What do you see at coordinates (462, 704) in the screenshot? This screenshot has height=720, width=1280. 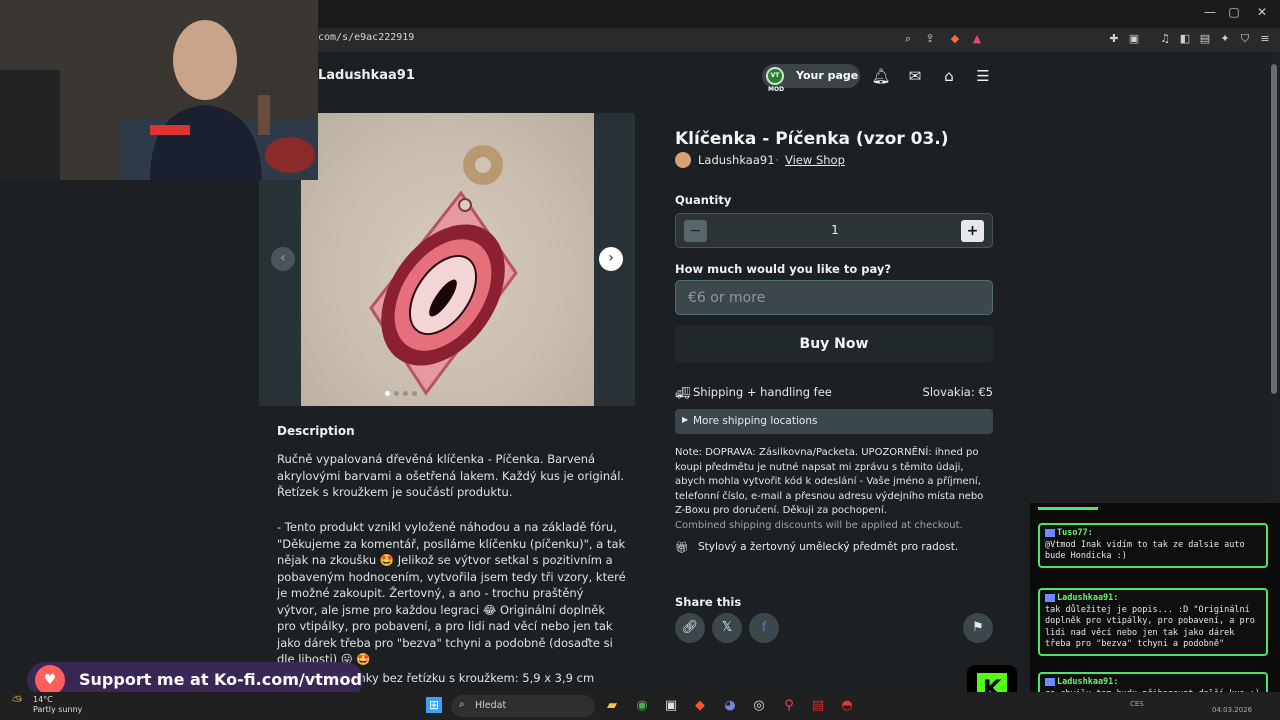 I see `search-icon: ⌕` at bounding box center [462, 704].